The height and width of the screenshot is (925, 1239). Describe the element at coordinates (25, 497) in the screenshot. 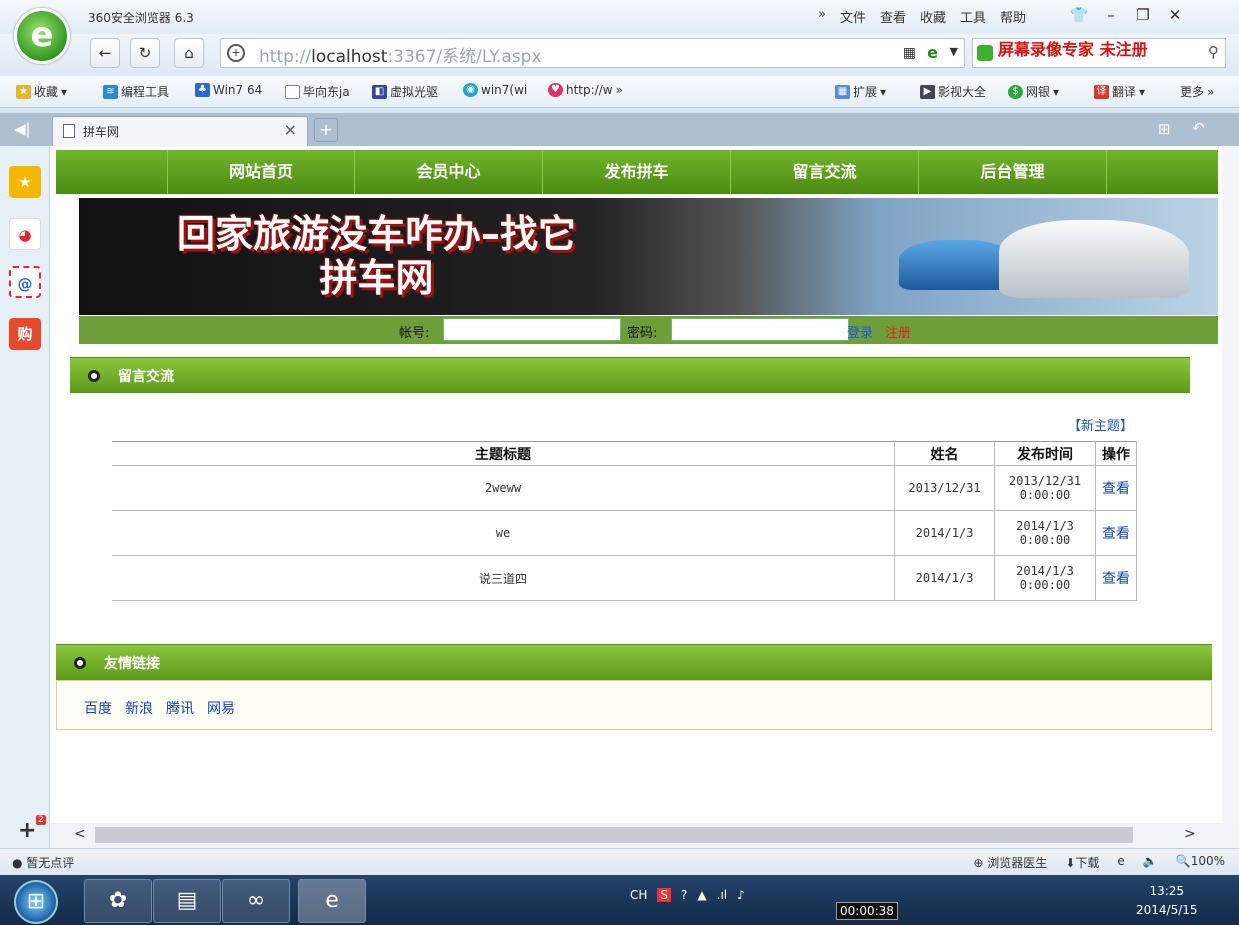

I see `sidebar` at that location.